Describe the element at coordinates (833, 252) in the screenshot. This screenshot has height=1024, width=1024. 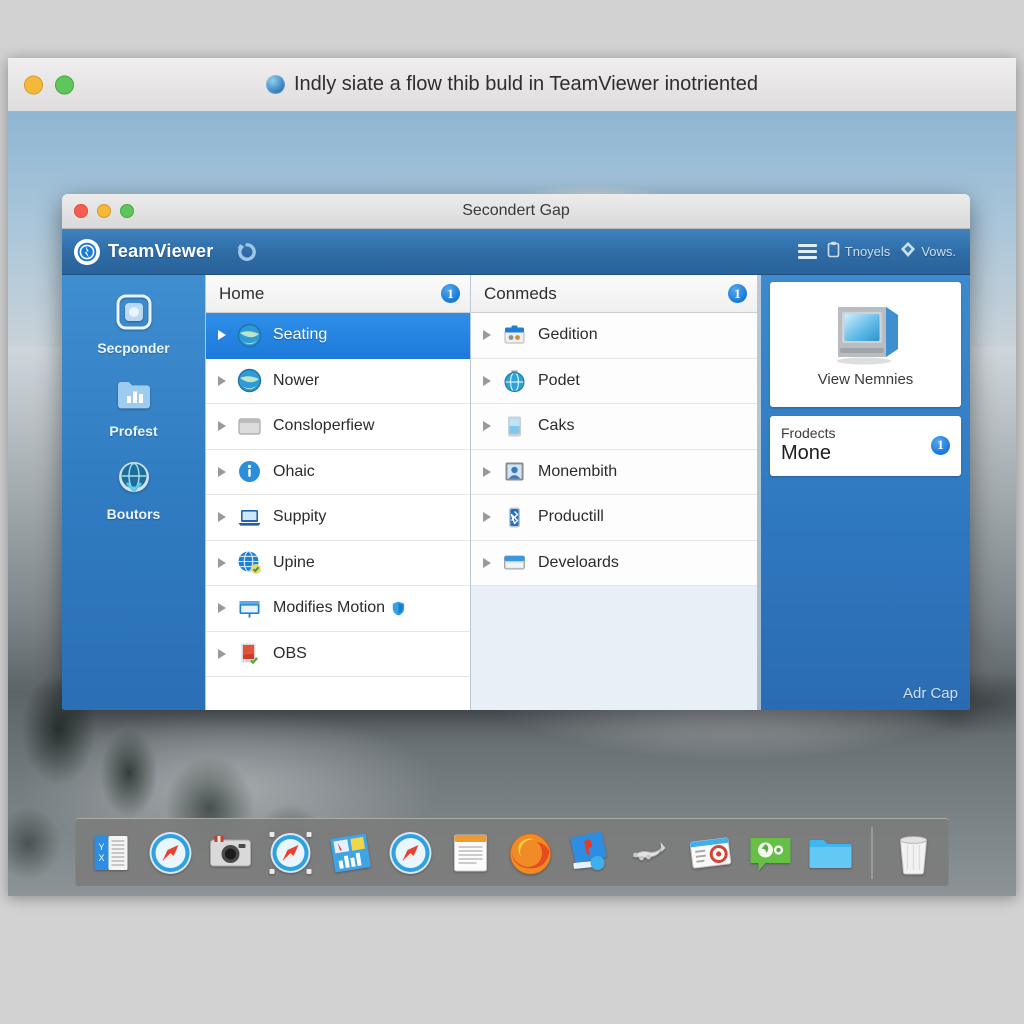
I see `clipboard-icon` at that location.